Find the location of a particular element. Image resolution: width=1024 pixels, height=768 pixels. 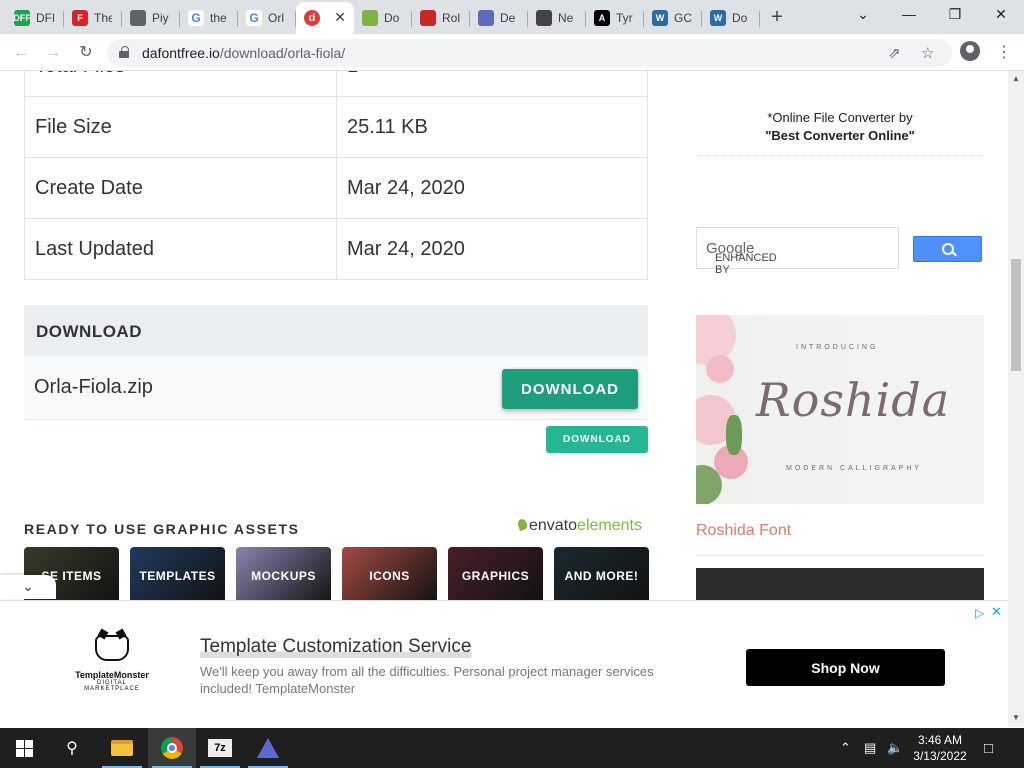

clock: 3:46 AM 3/13/2022 is located at coordinates (940, 748).